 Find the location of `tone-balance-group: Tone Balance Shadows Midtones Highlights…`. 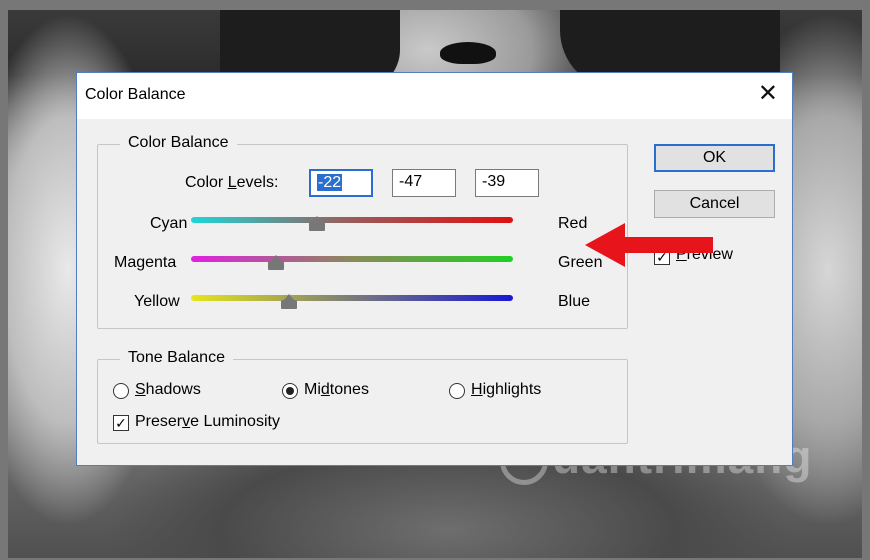

tone-balance-group: Tone Balance Shadows Midtones Highlights… is located at coordinates (362, 396).